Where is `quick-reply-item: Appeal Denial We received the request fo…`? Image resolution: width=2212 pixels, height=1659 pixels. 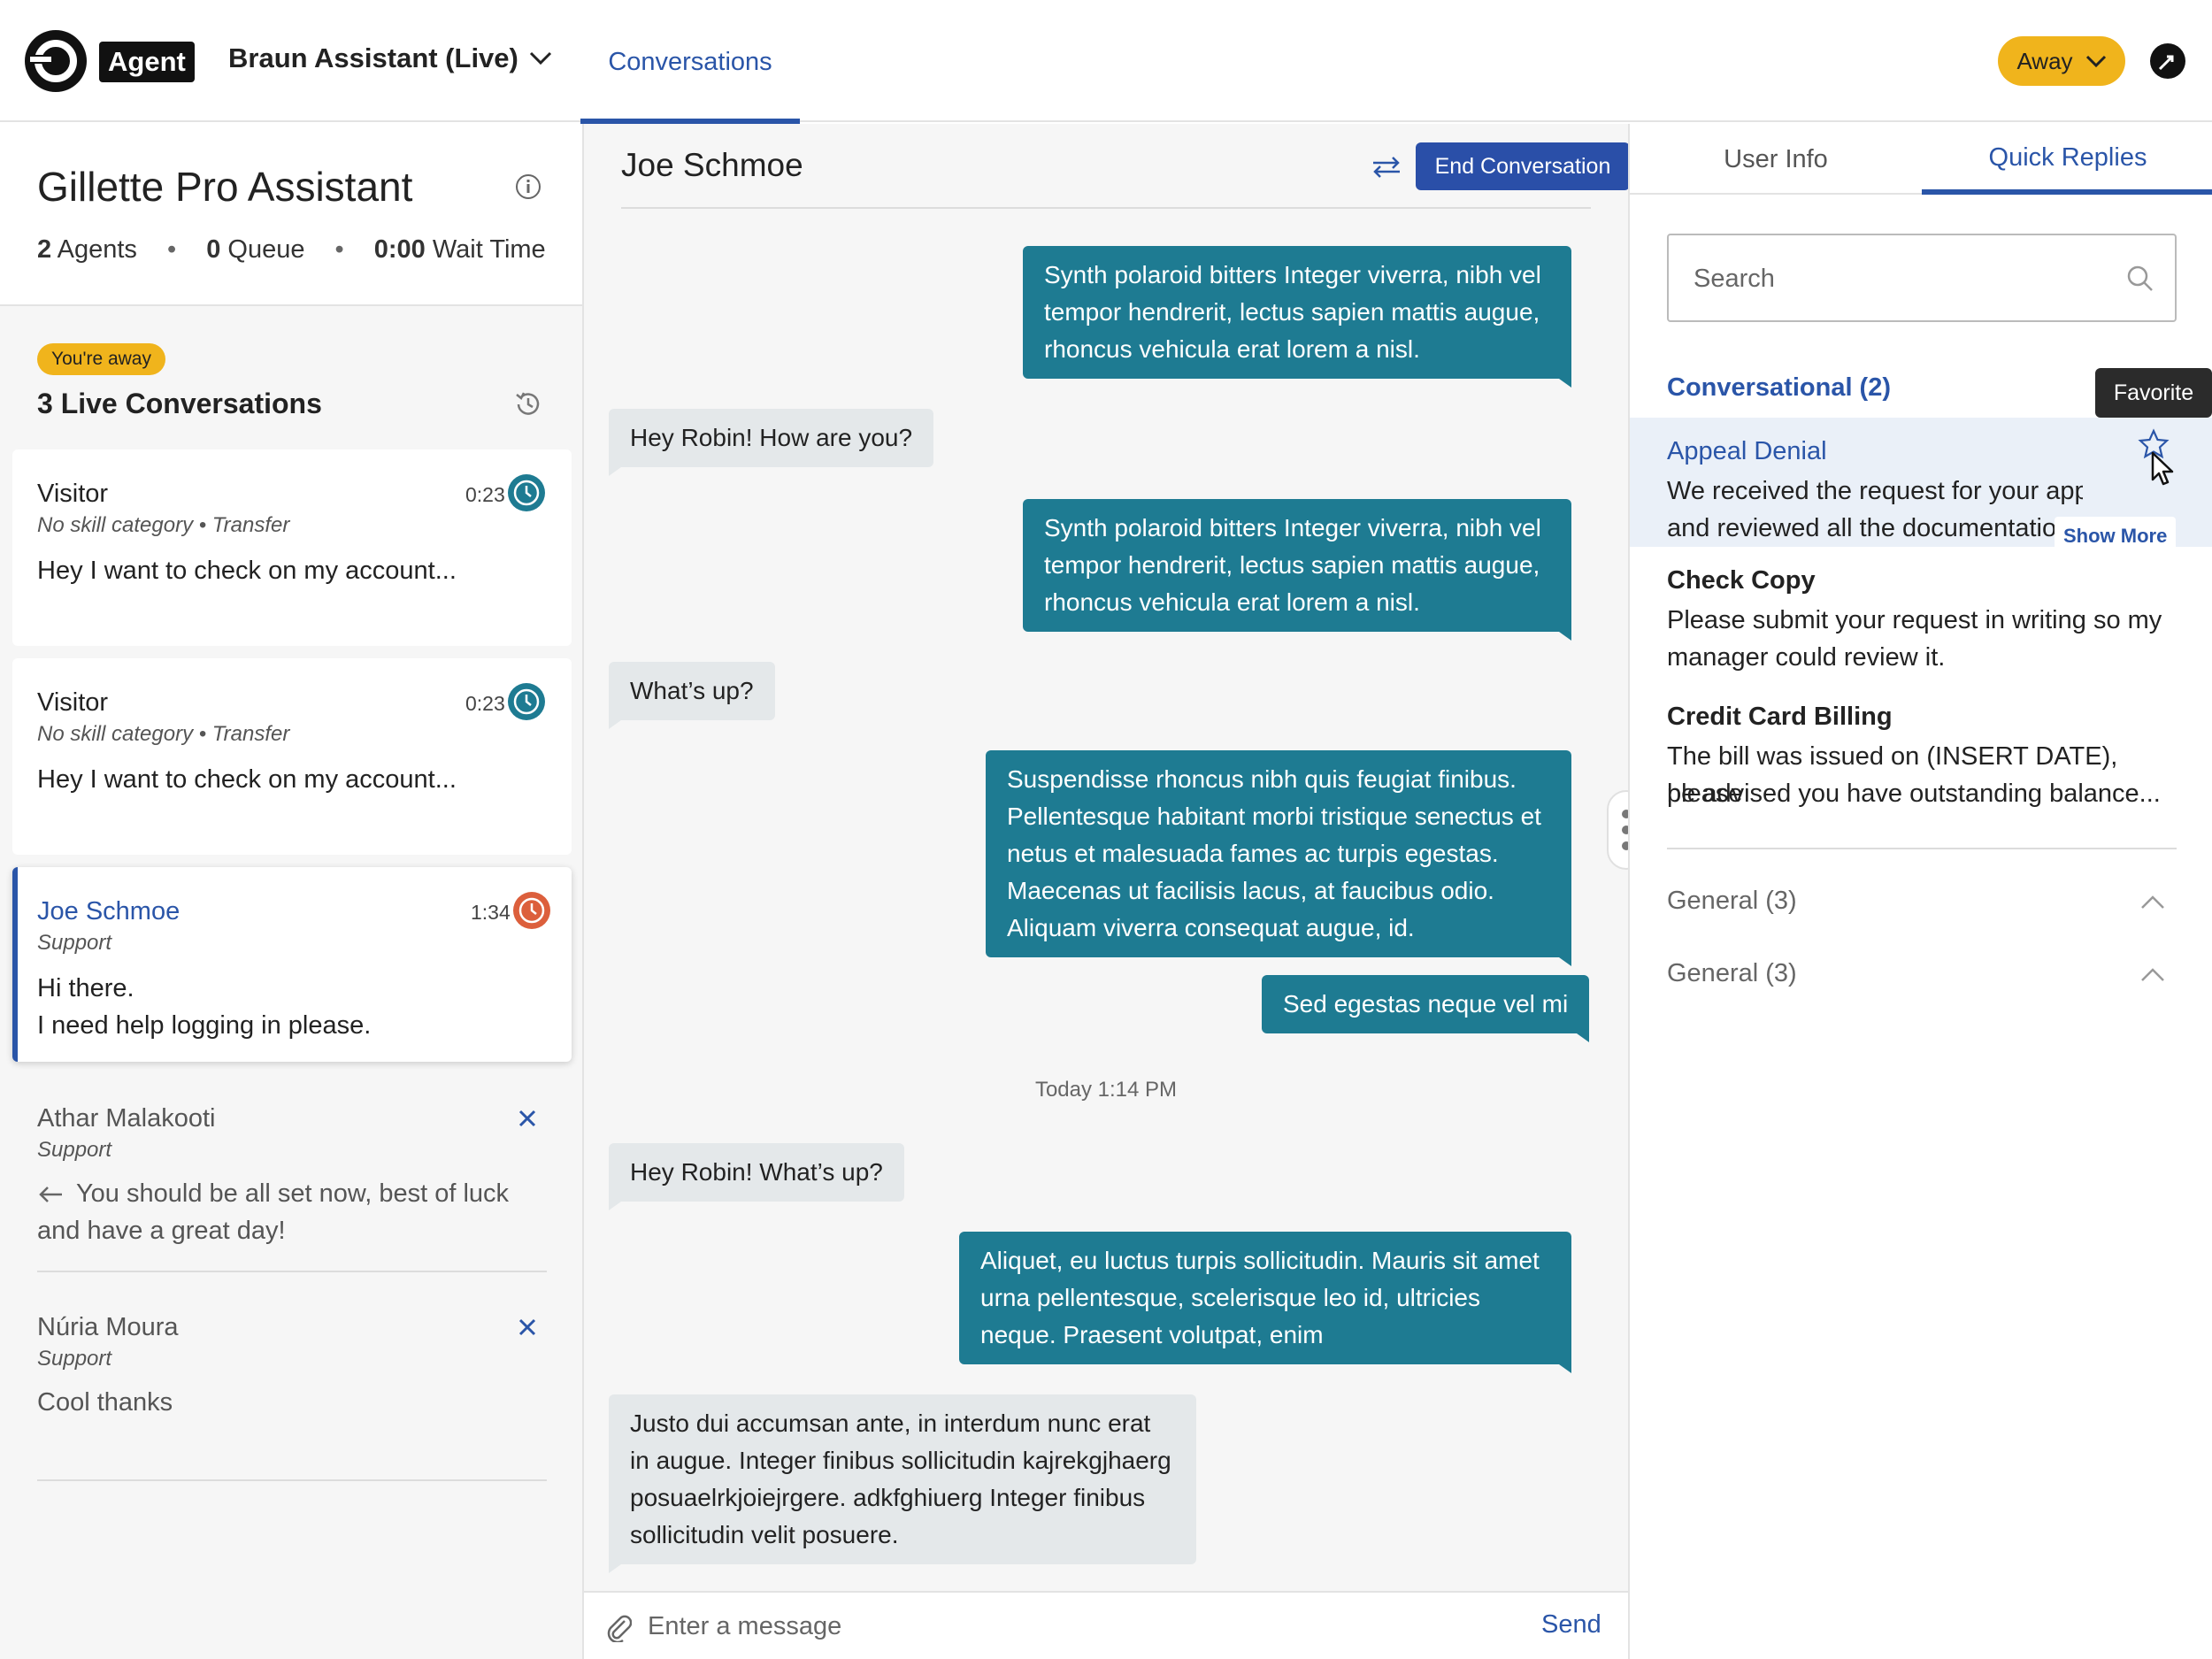
quick-reply-item: Appeal Denial We received the request fo… is located at coordinates (1921, 487).